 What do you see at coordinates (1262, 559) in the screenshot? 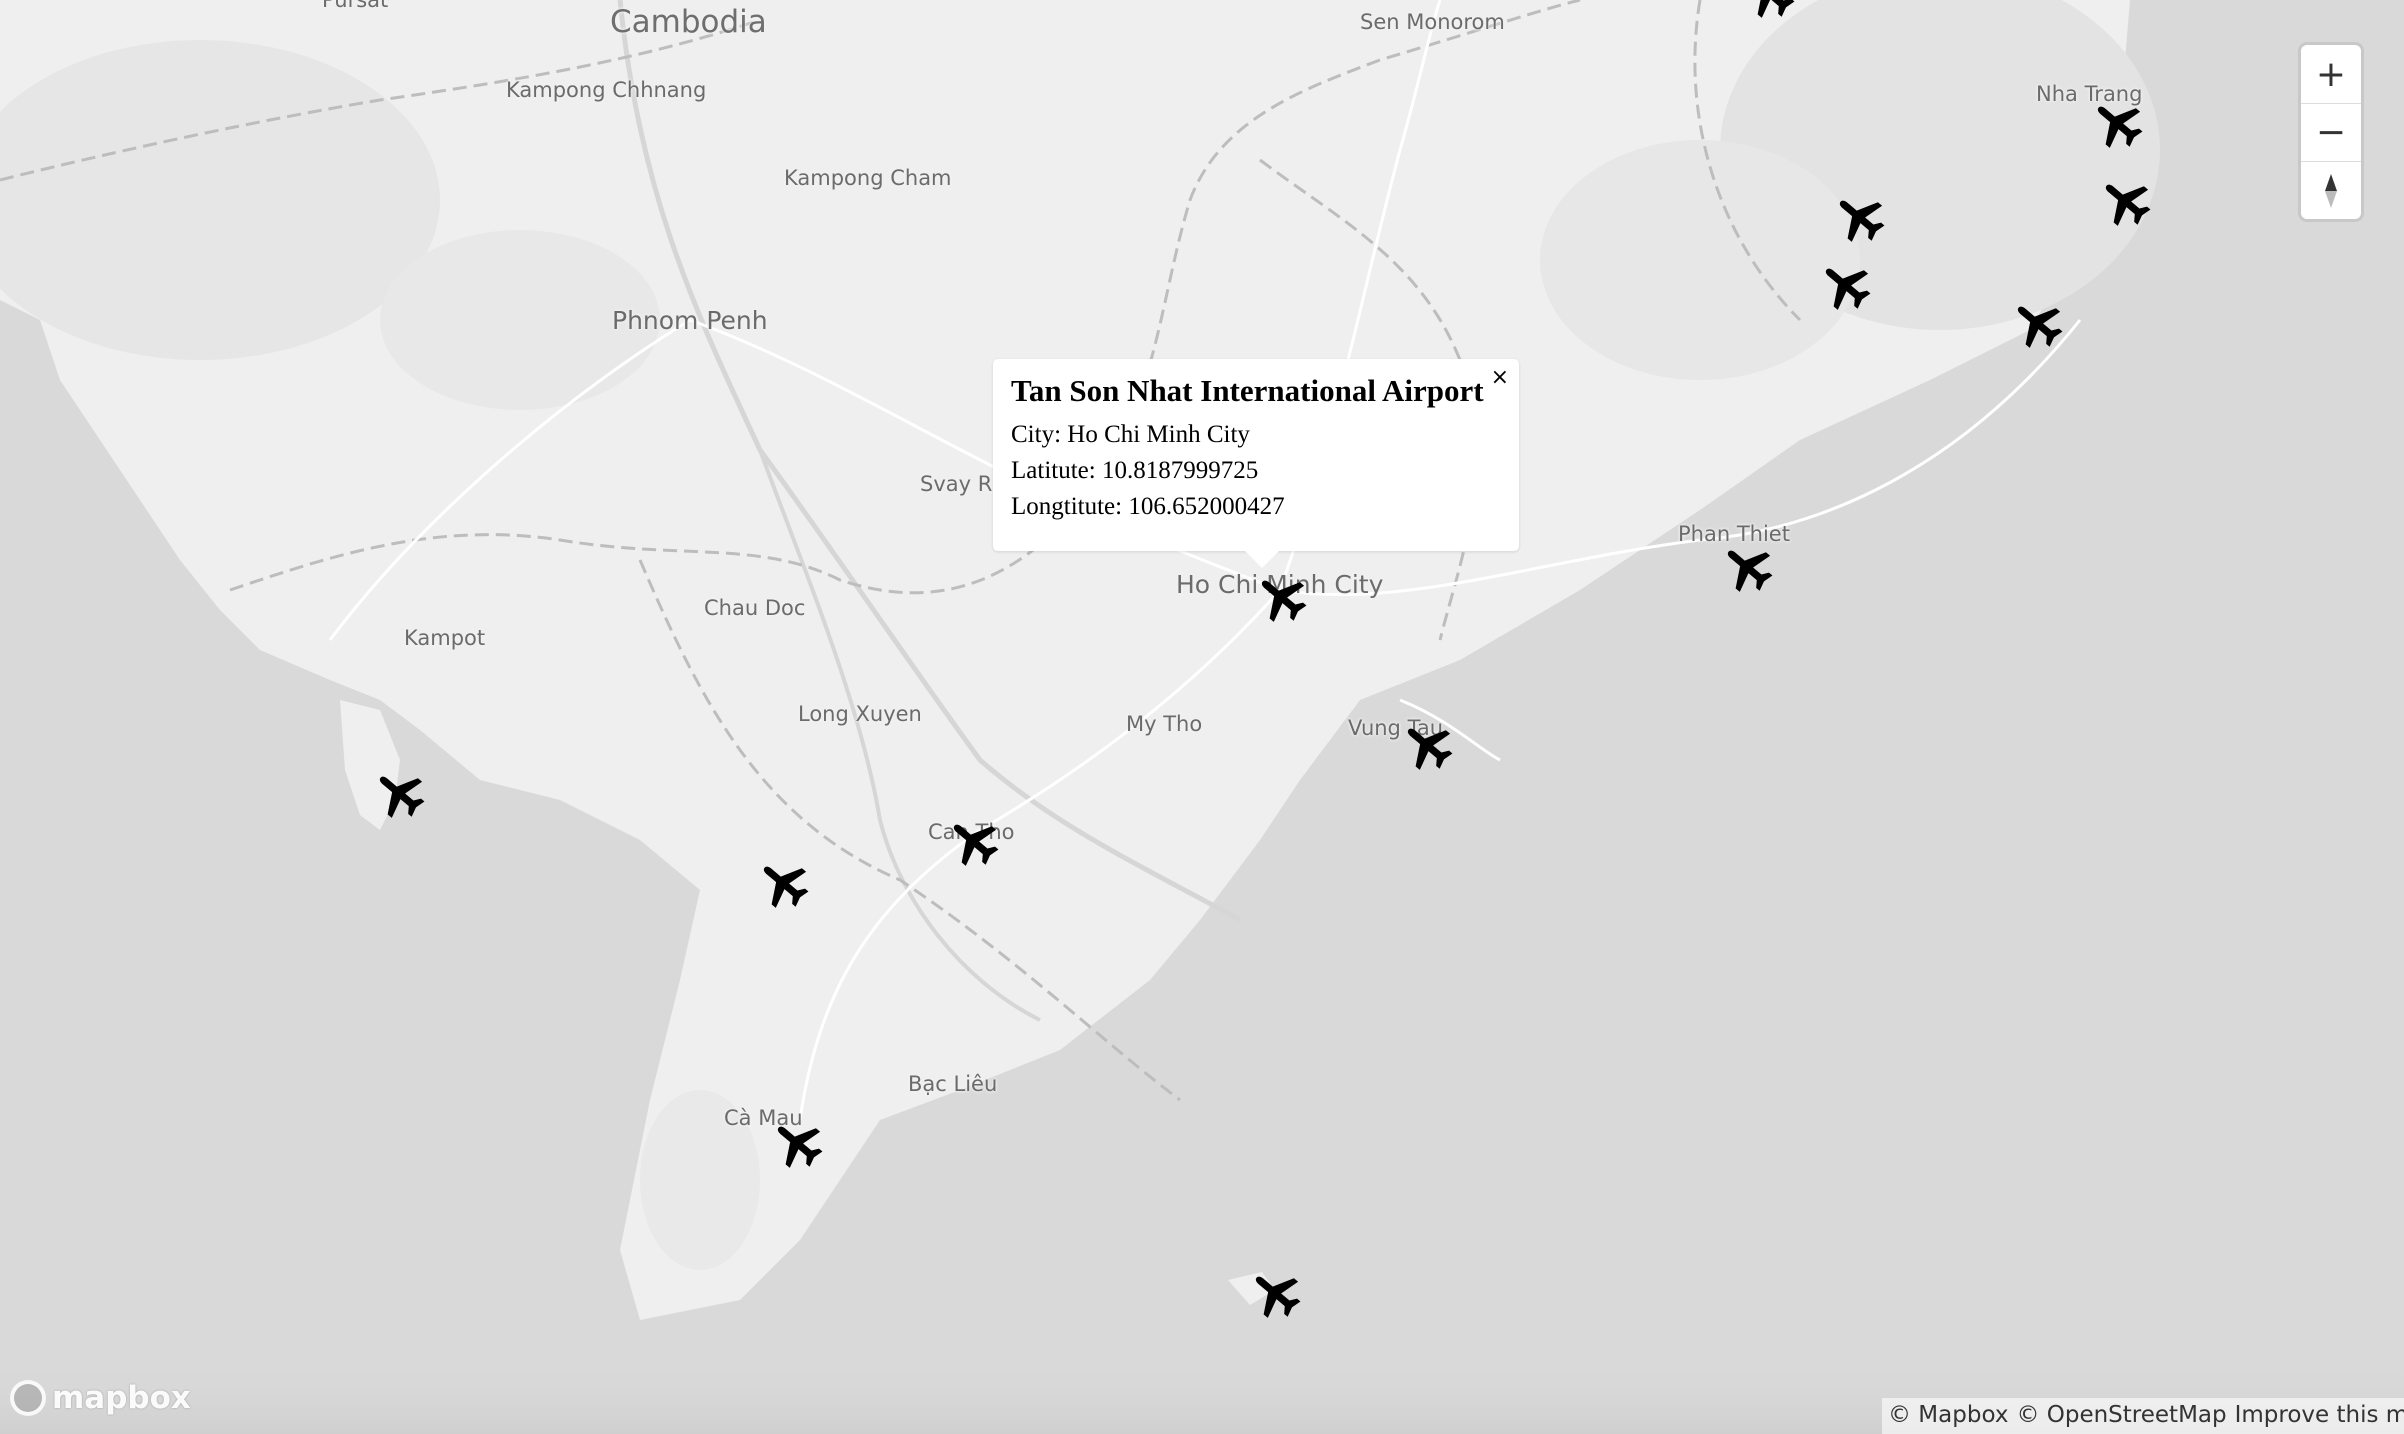
I see `popup-tip` at bounding box center [1262, 559].